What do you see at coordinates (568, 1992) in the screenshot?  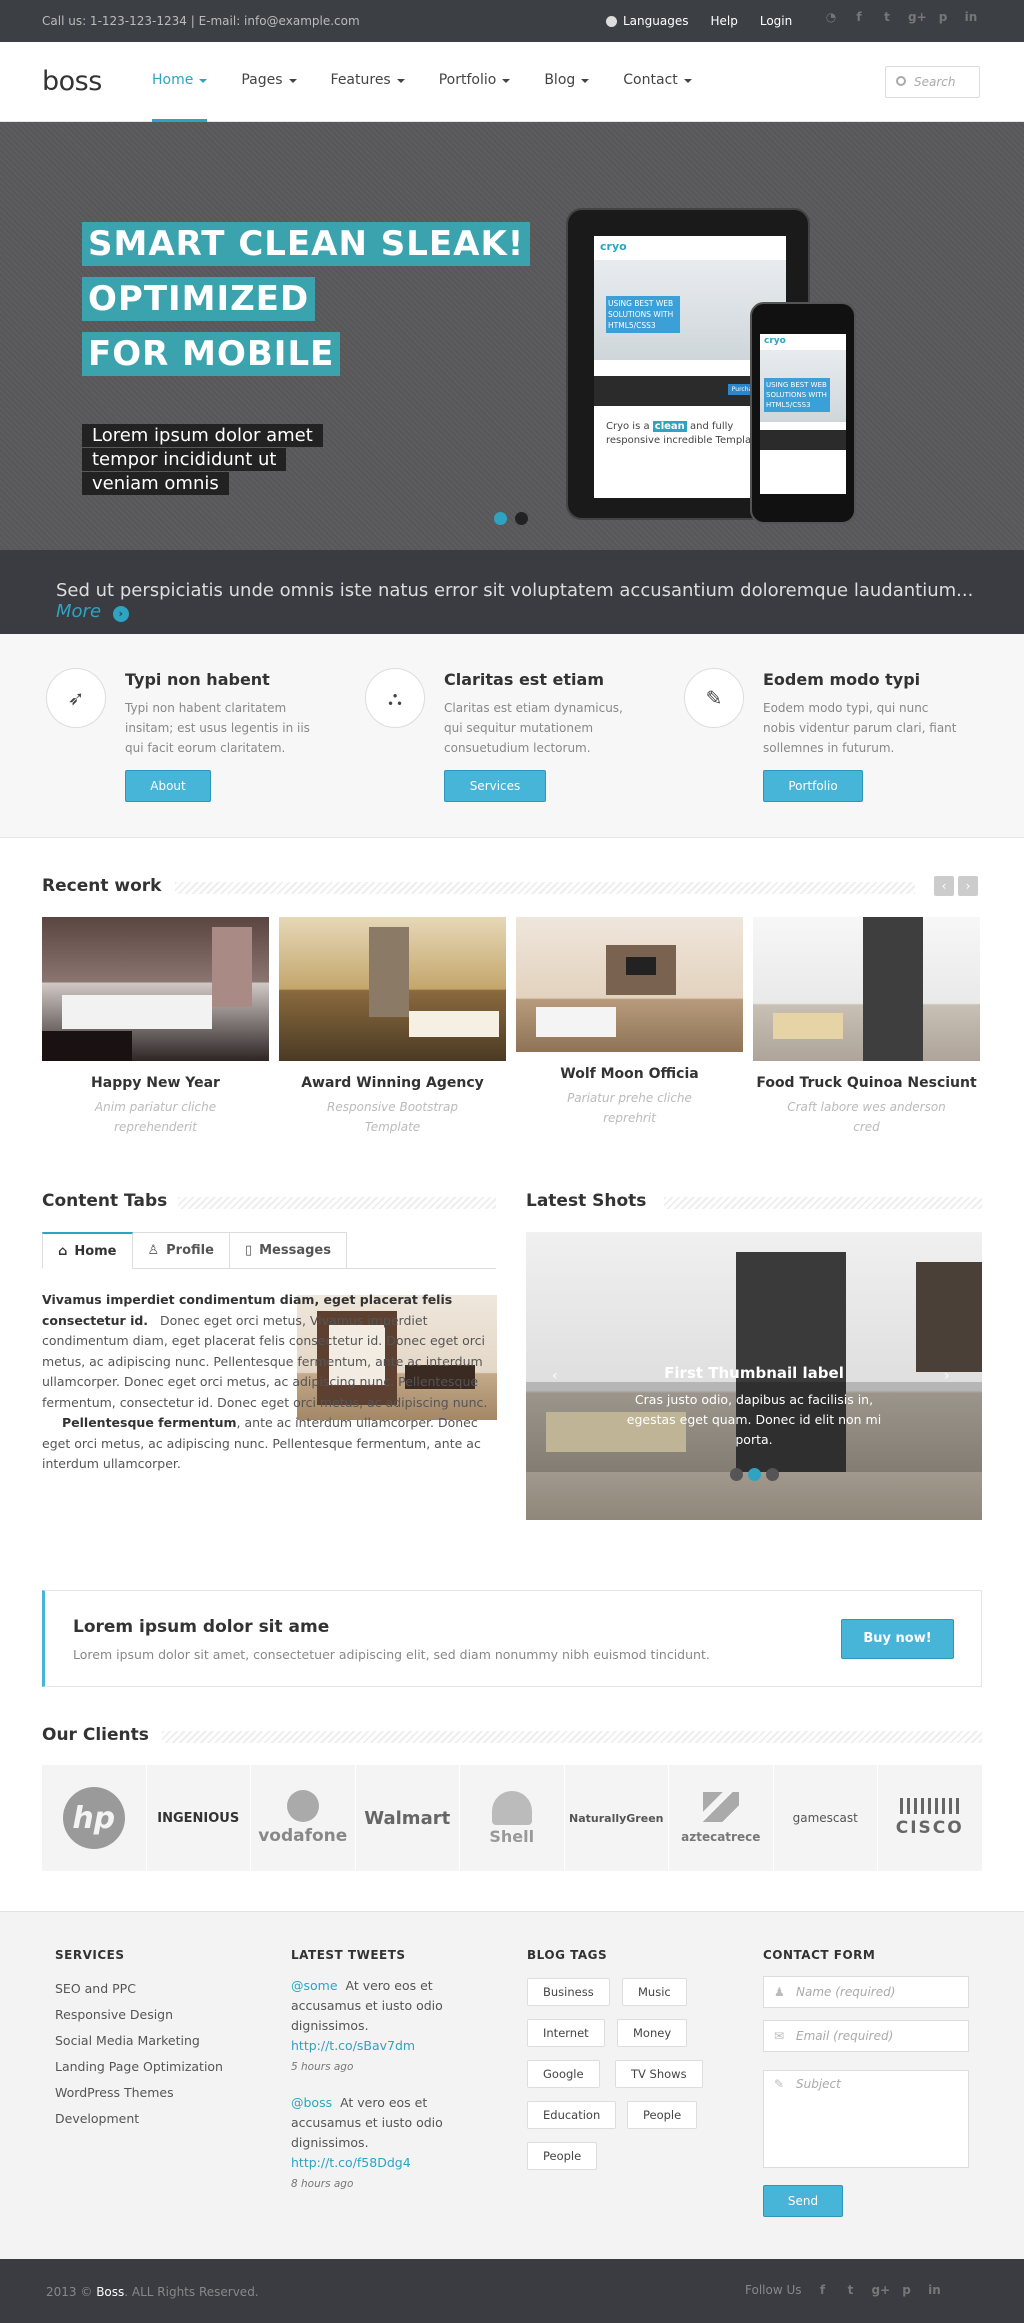 I see `tag-link: Business` at bounding box center [568, 1992].